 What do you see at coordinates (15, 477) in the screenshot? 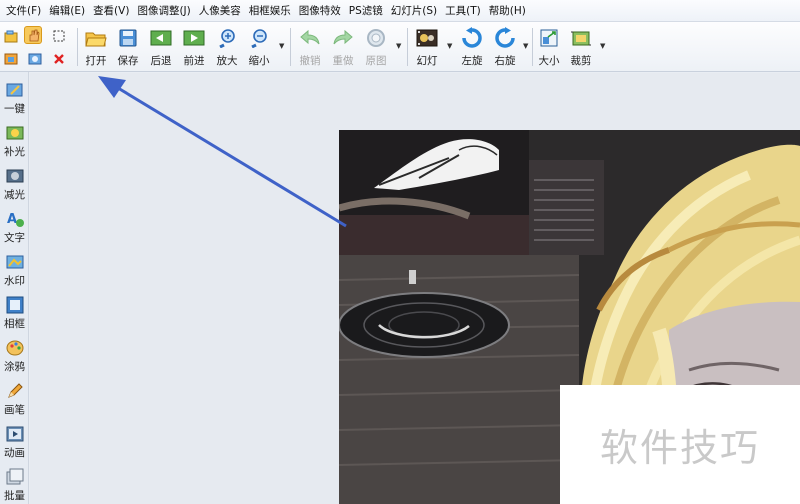
I see `batch-process-icon` at bounding box center [15, 477].